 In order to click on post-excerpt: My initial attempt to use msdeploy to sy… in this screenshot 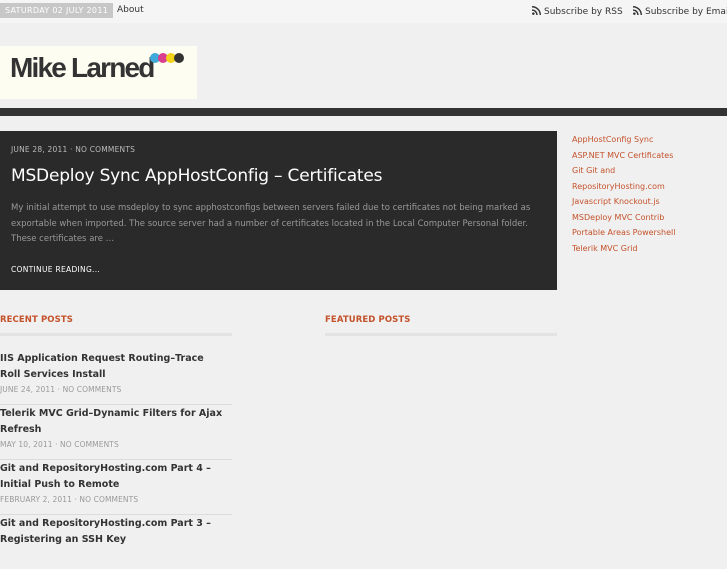, I will do `click(271, 223)`.